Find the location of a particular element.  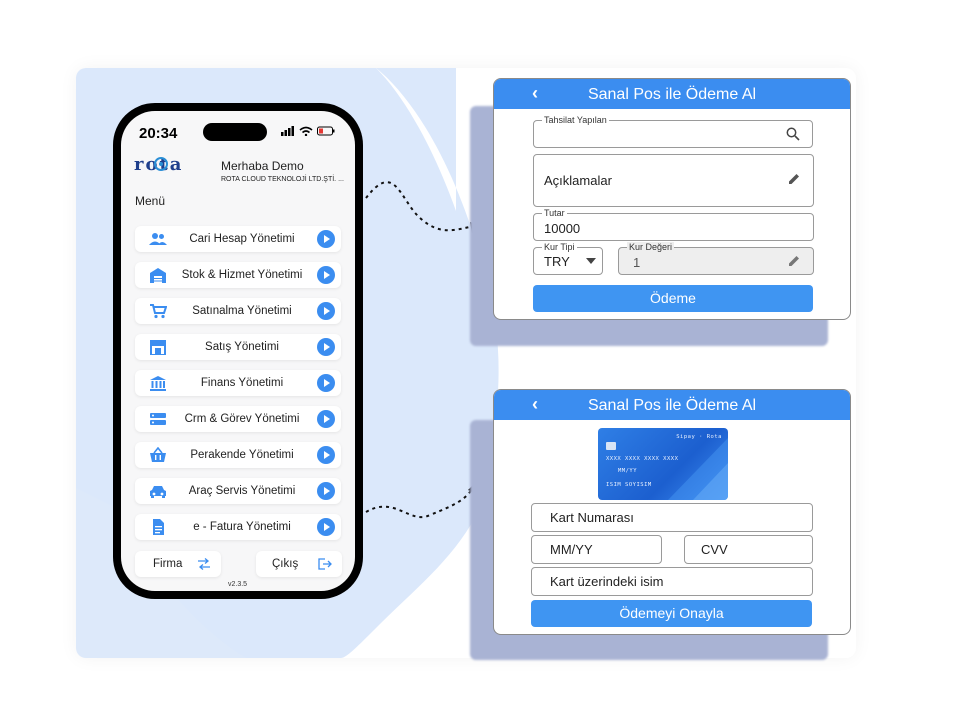

kur-tipi-label: Kur Tipi is located at coordinates (559, 247).